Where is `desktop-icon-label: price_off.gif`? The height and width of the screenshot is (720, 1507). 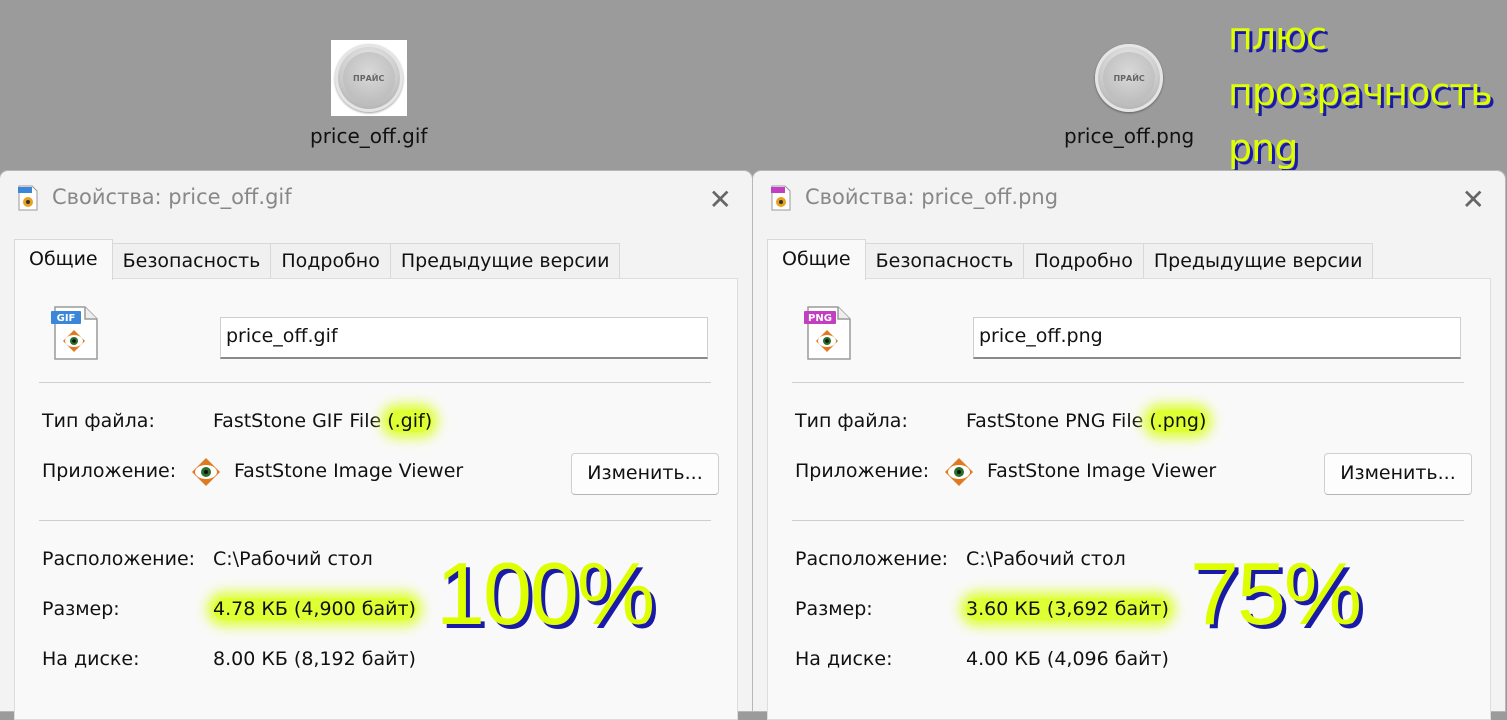 desktop-icon-label: price_off.gif is located at coordinates (369, 136).